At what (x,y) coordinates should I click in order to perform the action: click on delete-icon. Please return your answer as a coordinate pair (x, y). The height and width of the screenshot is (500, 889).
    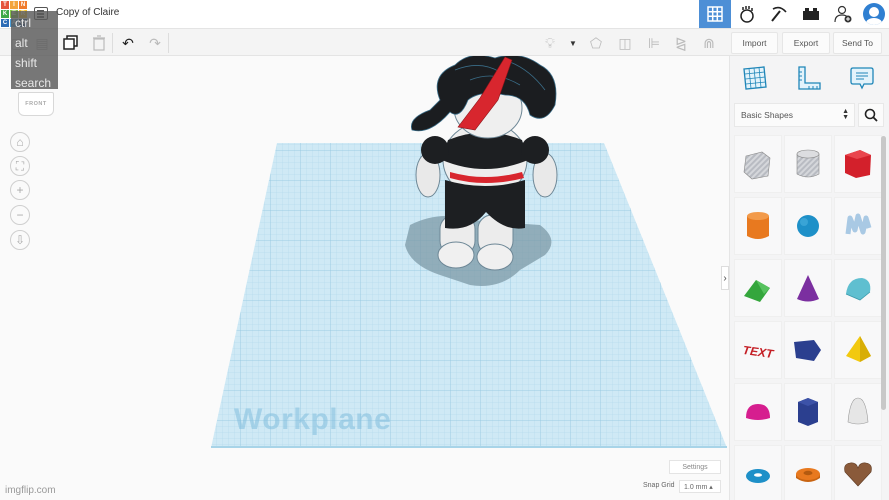
    Looking at the image, I should click on (99, 43).